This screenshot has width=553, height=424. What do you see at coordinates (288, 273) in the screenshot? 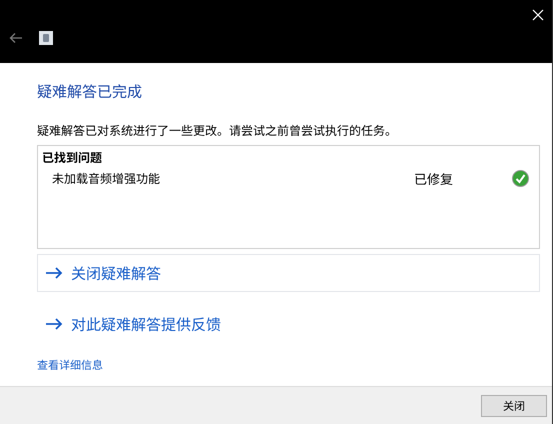
I see `action-link: 关闭疑难解答` at bounding box center [288, 273].